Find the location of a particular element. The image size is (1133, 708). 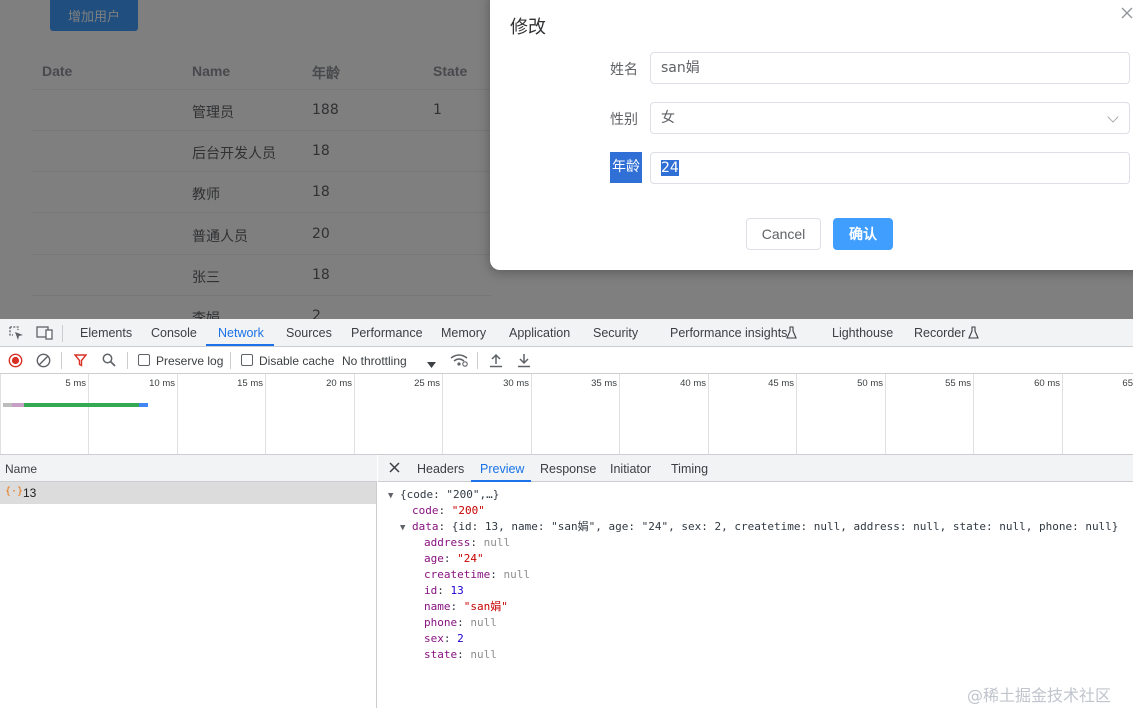

chevron-down-icon is located at coordinates (1113, 117).